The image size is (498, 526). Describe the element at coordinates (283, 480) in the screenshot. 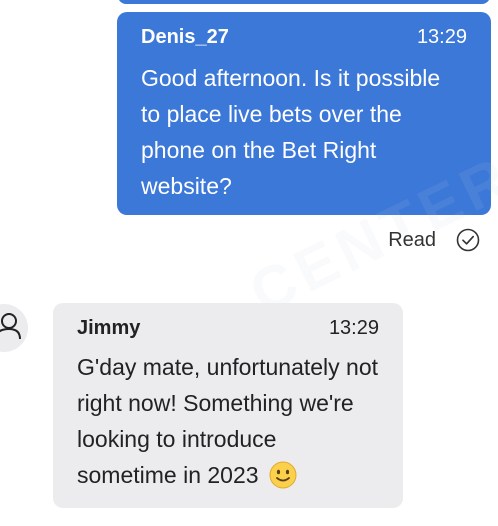

I see `slightly-smiling-face-icon` at that location.